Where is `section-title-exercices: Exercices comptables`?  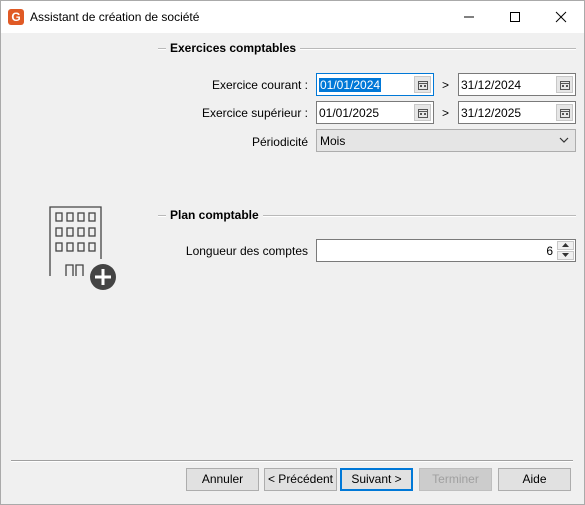 section-title-exercices: Exercices comptables is located at coordinates (233, 48).